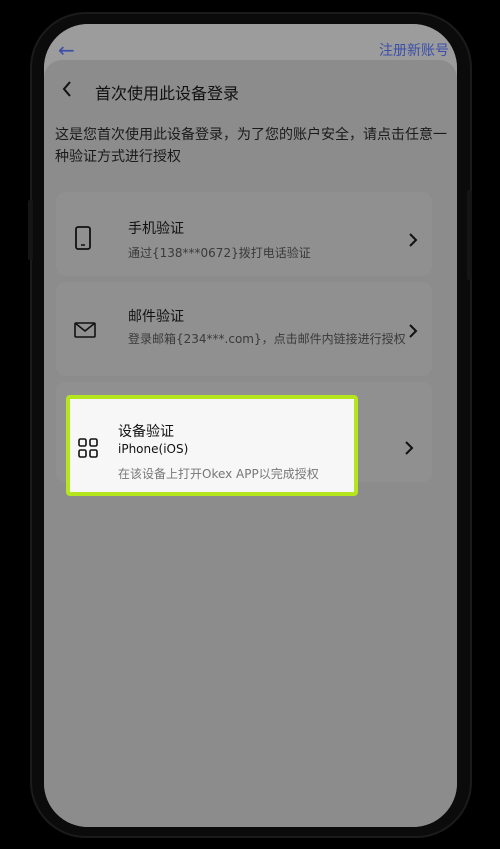 The height and width of the screenshot is (849, 500). I want to click on page-title: 首次使用此设备登录, so click(167, 93).